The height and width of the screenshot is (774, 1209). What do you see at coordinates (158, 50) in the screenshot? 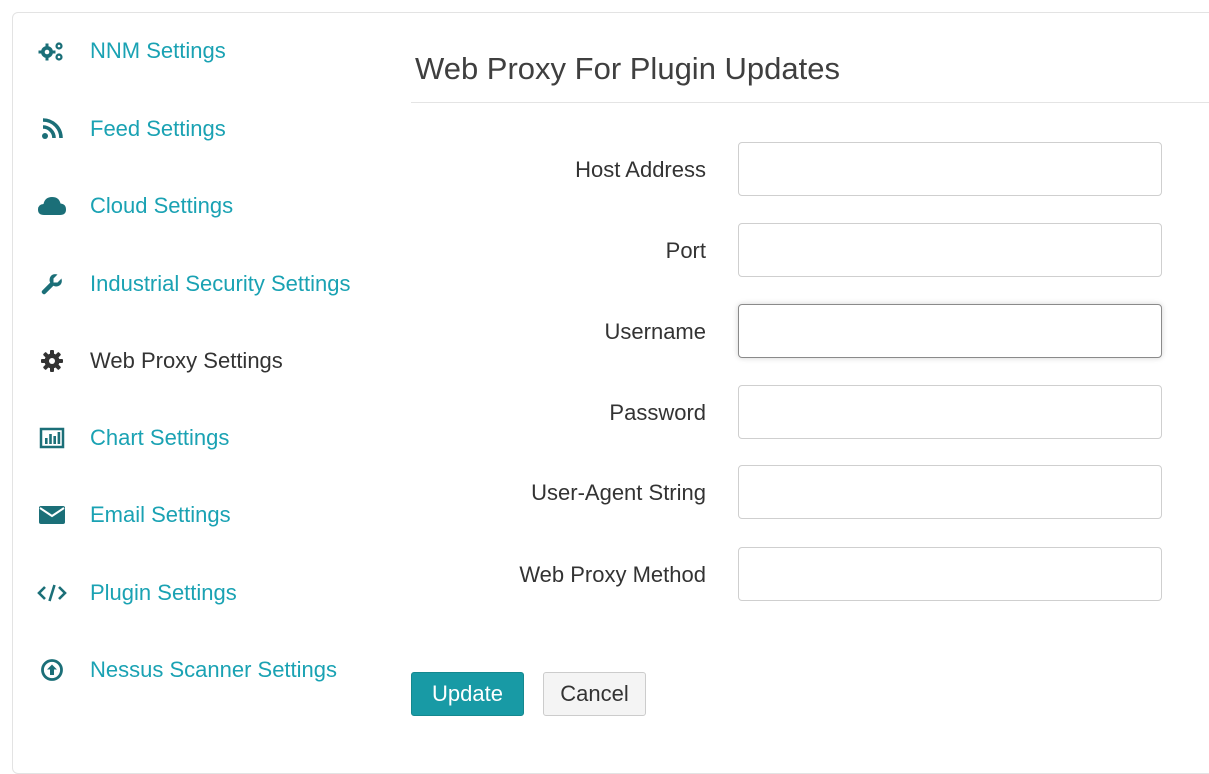
I see `sidebar-item-label: NNM Settings` at bounding box center [158, 50].